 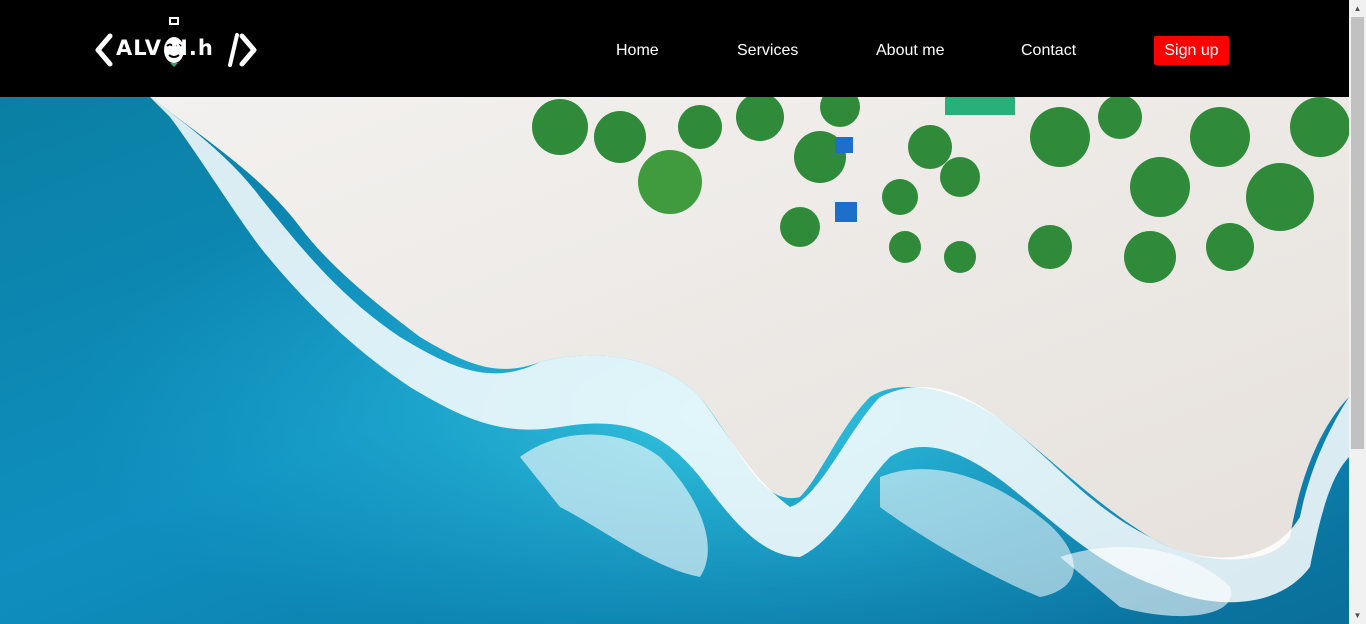 What do you see at coordinates (1048, 51) in the screenshot?
I see `nav-contact: Contact` at bounding box center [1048, 51].